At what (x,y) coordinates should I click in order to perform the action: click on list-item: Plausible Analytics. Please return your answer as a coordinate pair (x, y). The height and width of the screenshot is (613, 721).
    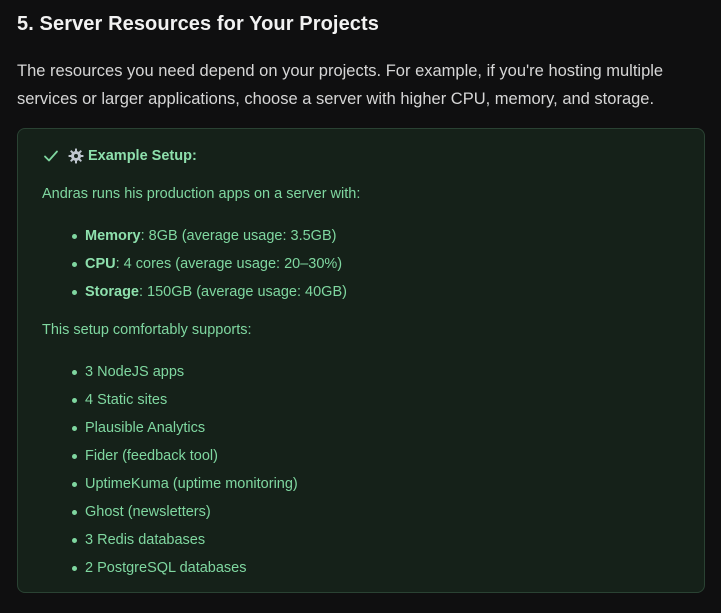
    Looking at the image, I should click on (185, 428).